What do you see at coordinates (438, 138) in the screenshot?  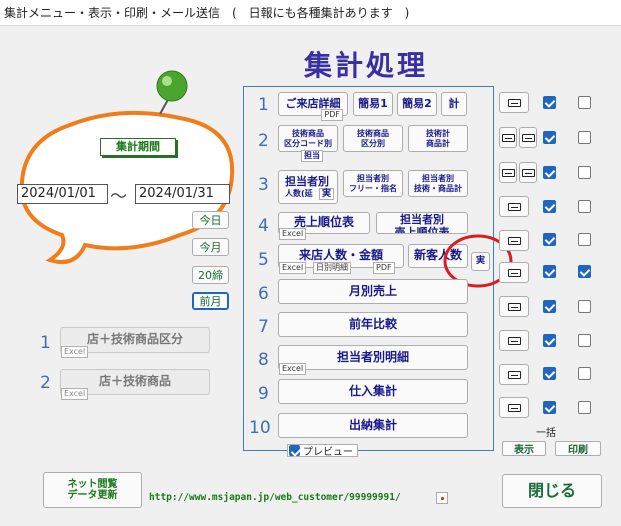 I see `tech-product-total-button: 技術計 商品計` at bounding box center [438, 138].